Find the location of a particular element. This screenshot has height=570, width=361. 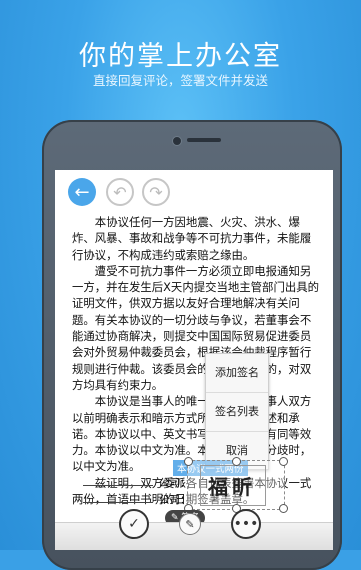

back-button: ← is located at coordinates (82, 192).